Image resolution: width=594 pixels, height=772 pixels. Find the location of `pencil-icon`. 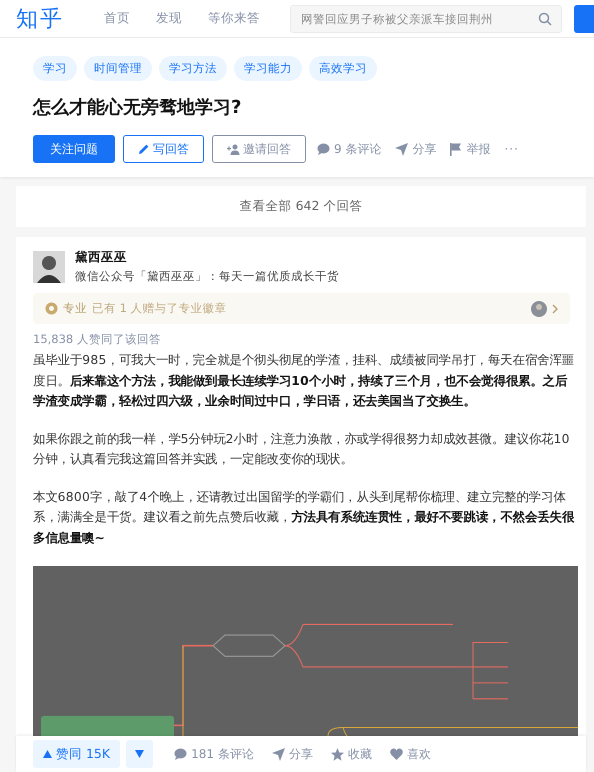

pencil-icon is located at coordinates (144, 149).